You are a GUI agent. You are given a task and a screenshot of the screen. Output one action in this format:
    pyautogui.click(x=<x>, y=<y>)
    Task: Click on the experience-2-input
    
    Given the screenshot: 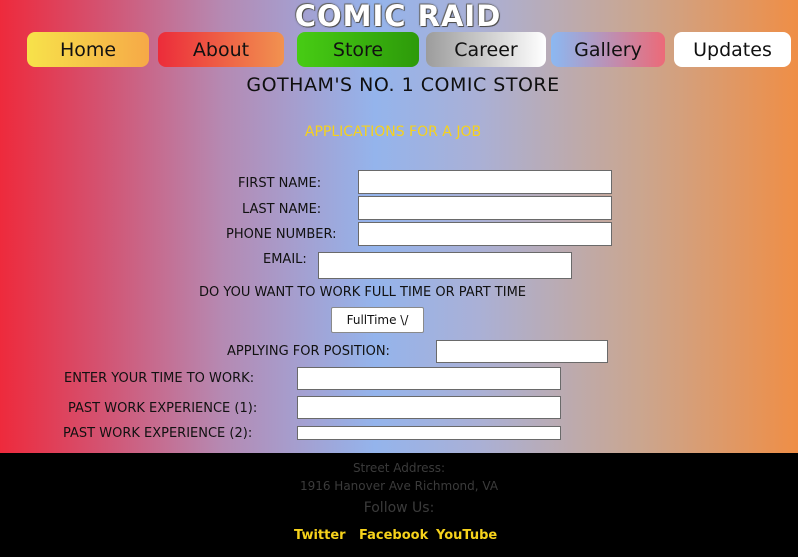 What is the action you would take?
    pyautogui.click(x=429, y=433)
    